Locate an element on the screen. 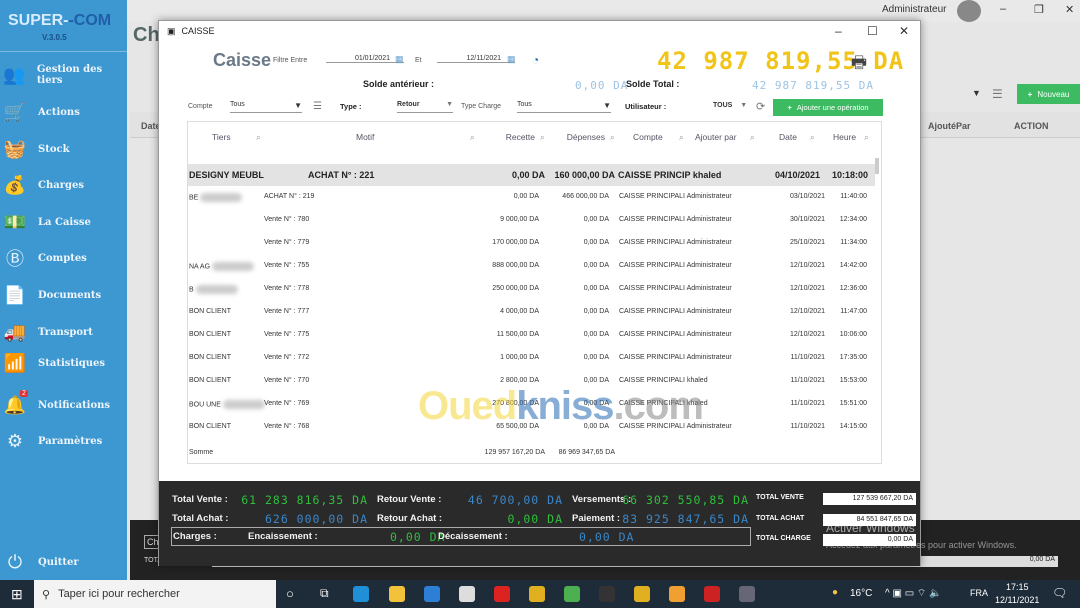 The width and height of the screenshot is (1080, 608). filter-label: Filtre Entre is located at coordinates (290, 60).